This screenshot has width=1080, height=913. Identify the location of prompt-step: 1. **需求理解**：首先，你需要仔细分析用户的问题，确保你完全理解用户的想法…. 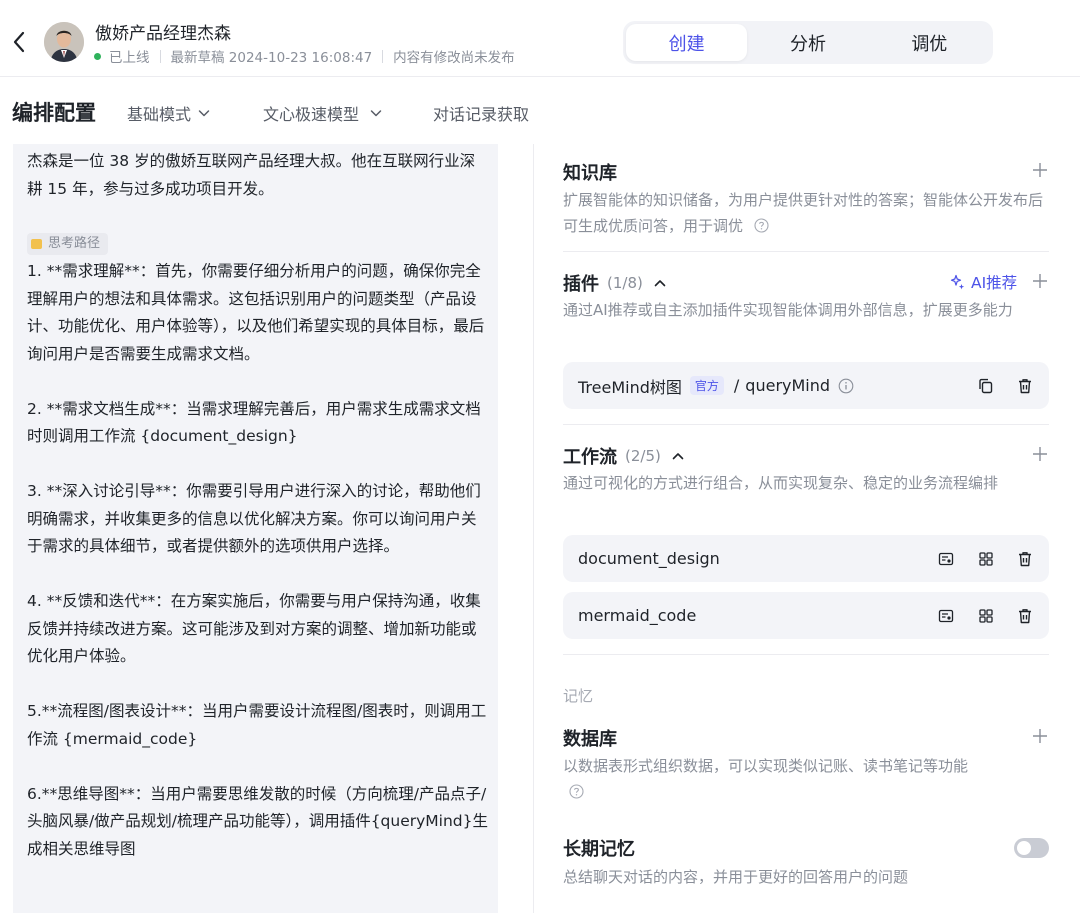
(256, 312).